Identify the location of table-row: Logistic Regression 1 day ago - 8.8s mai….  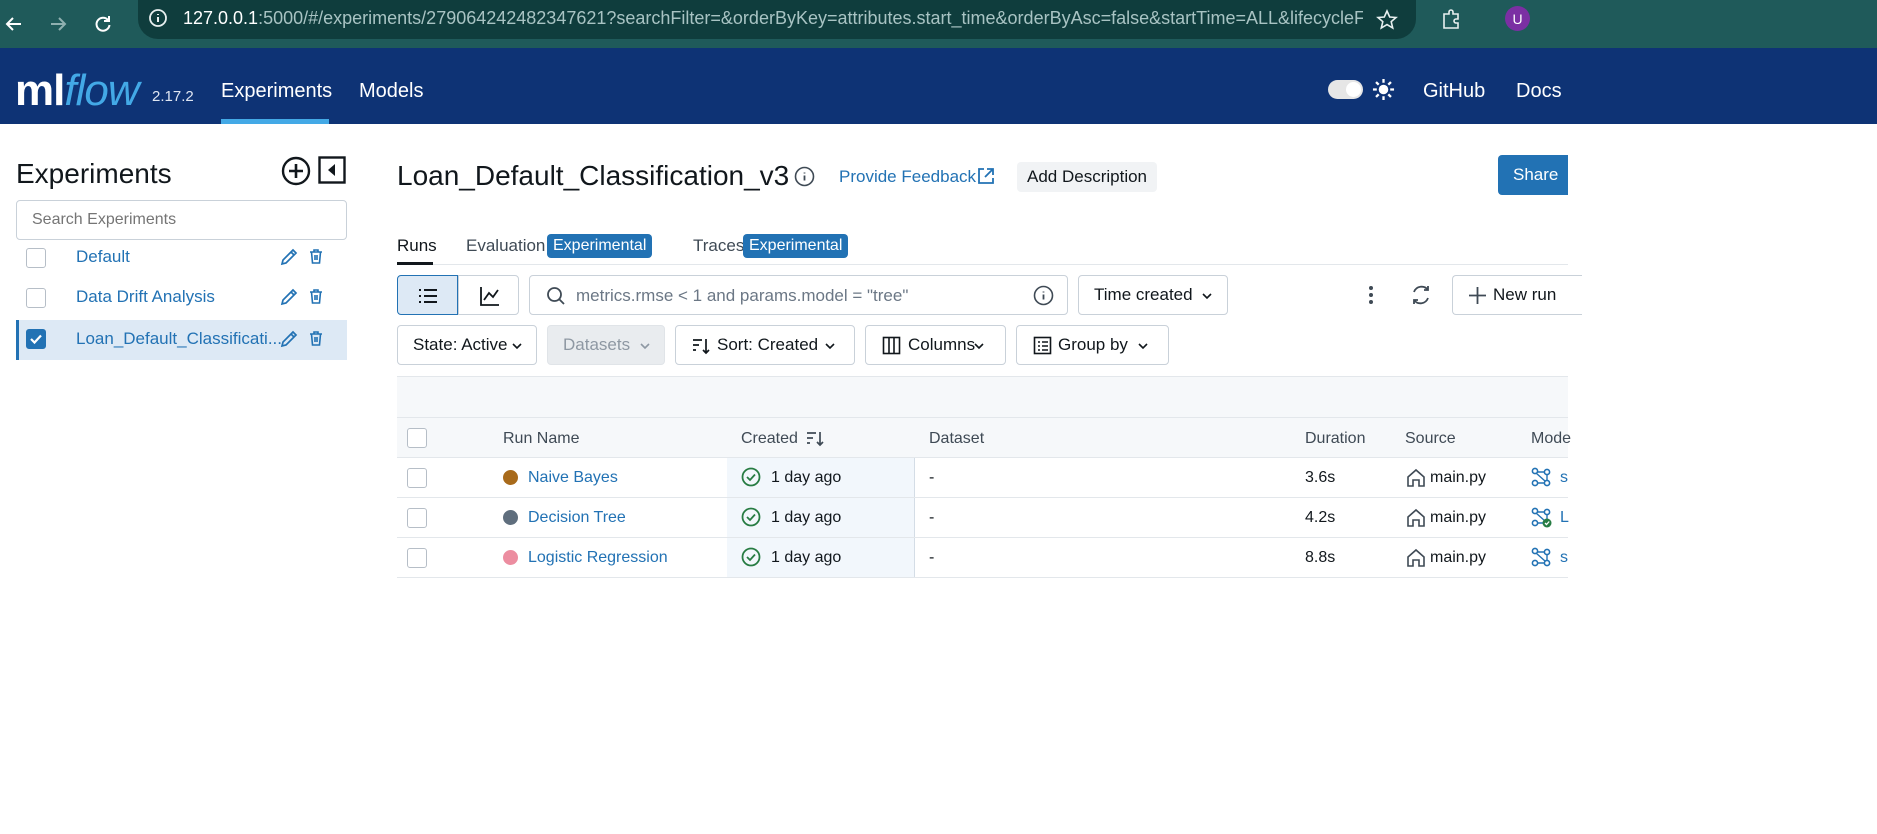
(982, 558).